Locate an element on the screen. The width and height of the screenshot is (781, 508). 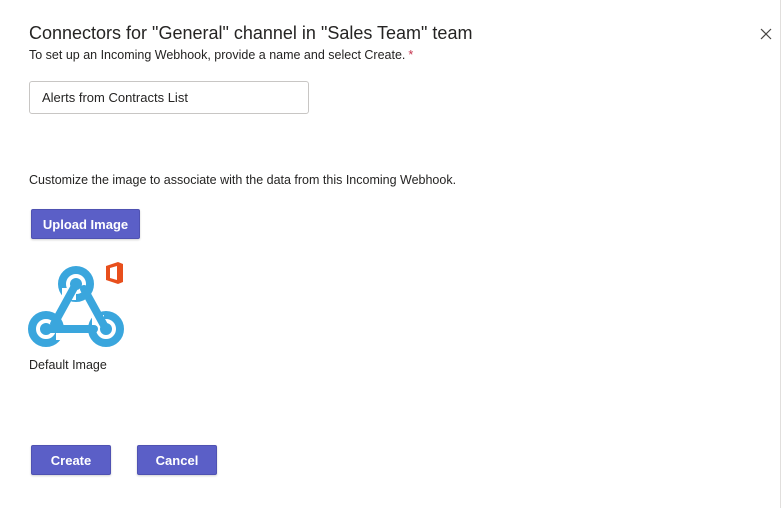
close-button is located at coordinates (766, 34).